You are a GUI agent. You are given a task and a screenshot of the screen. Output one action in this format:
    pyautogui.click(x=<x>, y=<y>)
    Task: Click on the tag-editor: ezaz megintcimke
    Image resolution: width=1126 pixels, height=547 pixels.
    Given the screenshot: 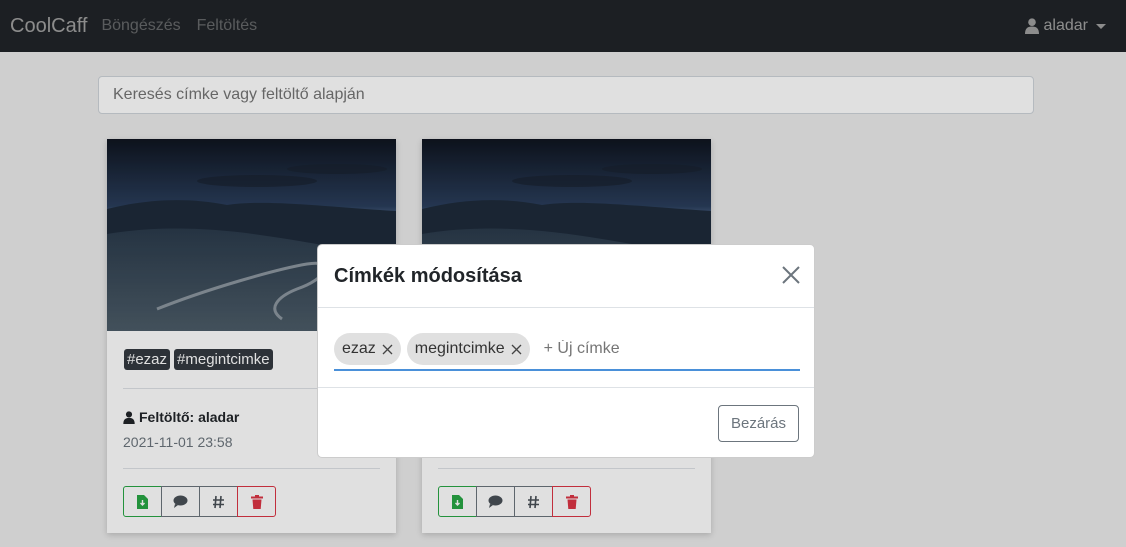 What is the action you would take?
    pyautogui.click(x=567, y=350)
    